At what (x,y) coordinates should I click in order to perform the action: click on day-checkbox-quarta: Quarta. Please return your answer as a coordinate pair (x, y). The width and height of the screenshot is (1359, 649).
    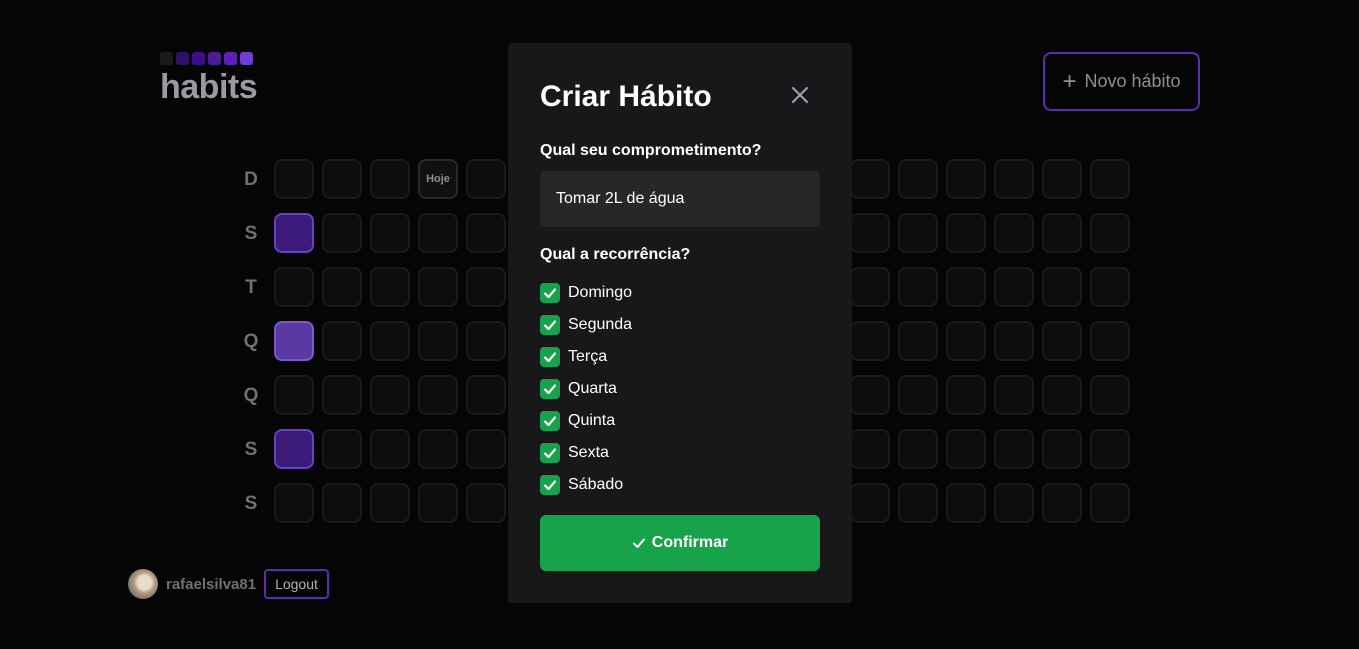
    Looking at the image, I should click on (586, 389).